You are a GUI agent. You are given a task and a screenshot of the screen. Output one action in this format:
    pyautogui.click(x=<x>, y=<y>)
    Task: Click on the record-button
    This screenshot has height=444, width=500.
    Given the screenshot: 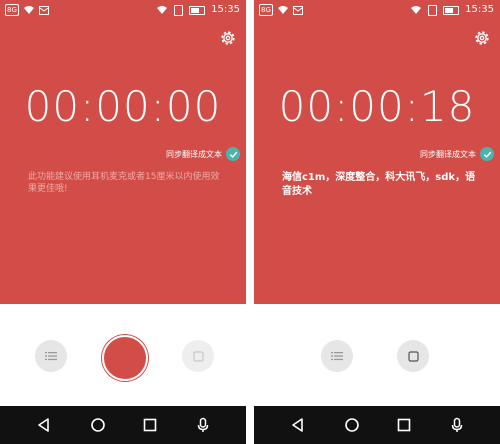 What is the action you would take?
    pyautogui.click(x=125, y=358)
    